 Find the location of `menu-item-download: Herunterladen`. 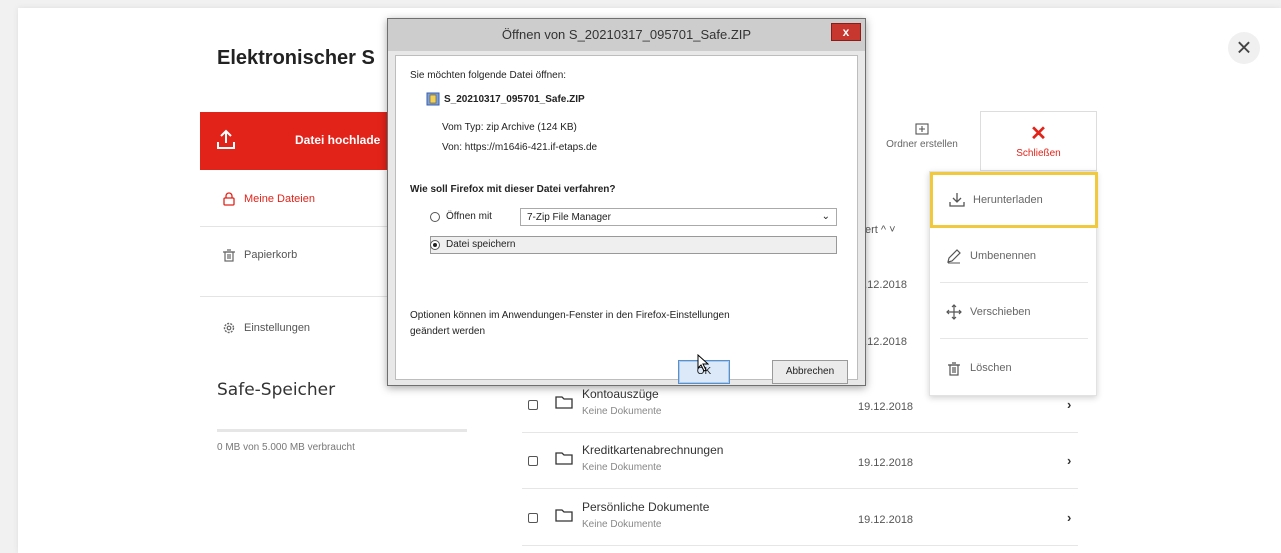

menu-item-download: Herunterladen is located at coordinates (1014, 200).